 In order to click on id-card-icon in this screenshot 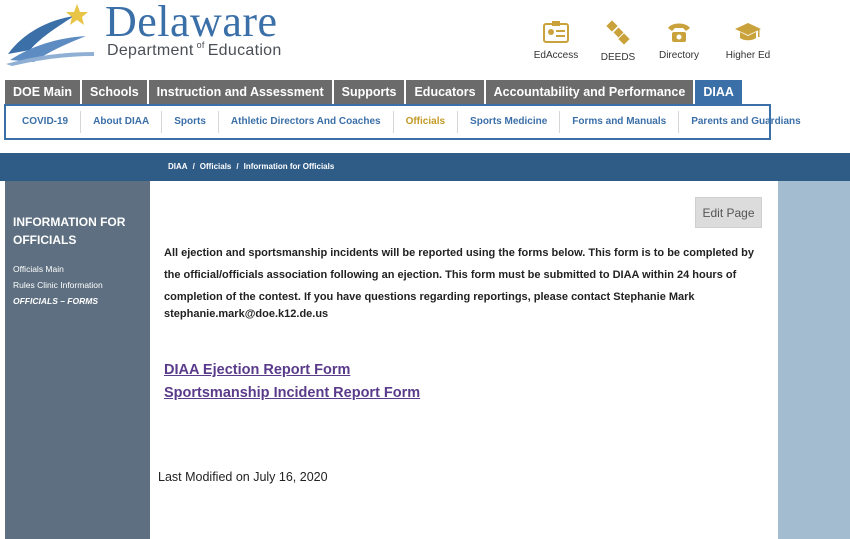, I will do `click(556, 32)`.